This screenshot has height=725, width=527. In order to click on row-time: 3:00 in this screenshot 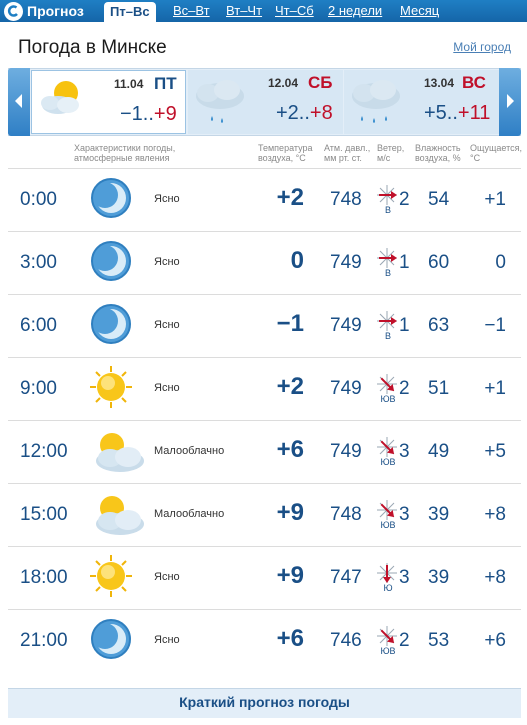, I will do `click(38, 262)`.